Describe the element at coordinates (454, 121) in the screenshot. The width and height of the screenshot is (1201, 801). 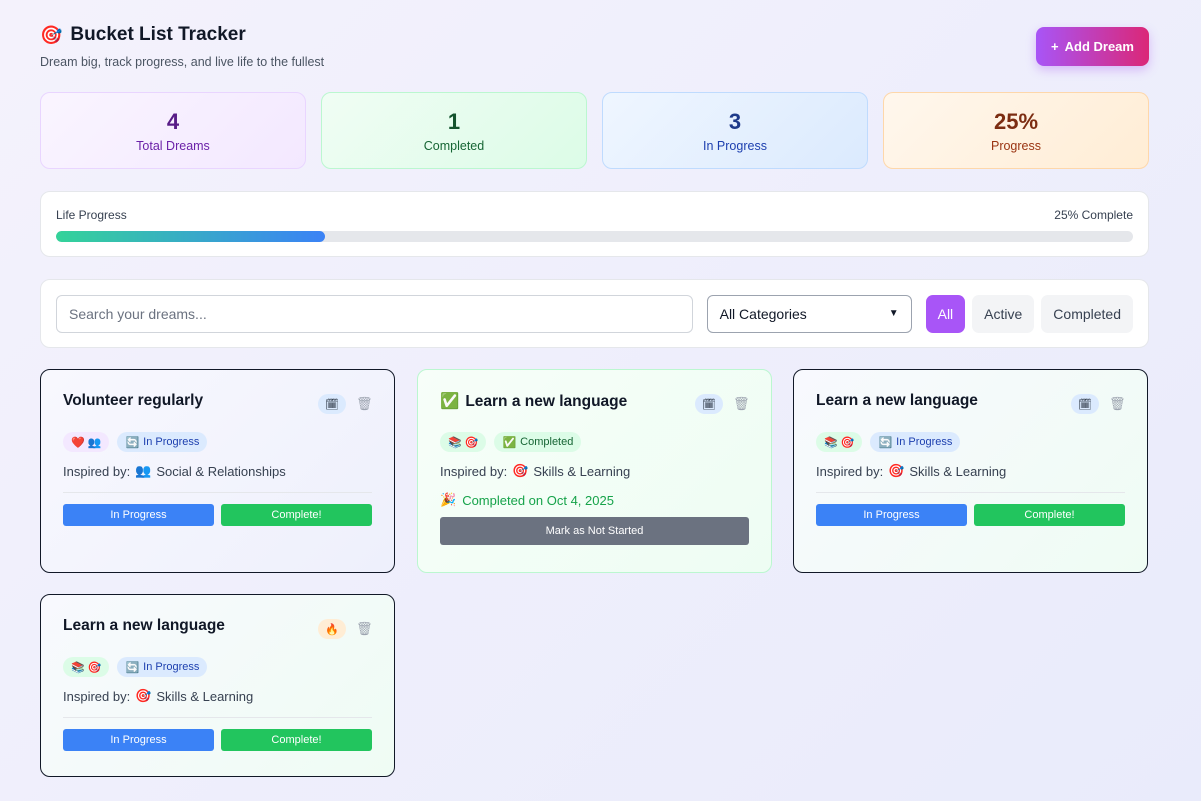
I see `stat-value: 1` at that location.